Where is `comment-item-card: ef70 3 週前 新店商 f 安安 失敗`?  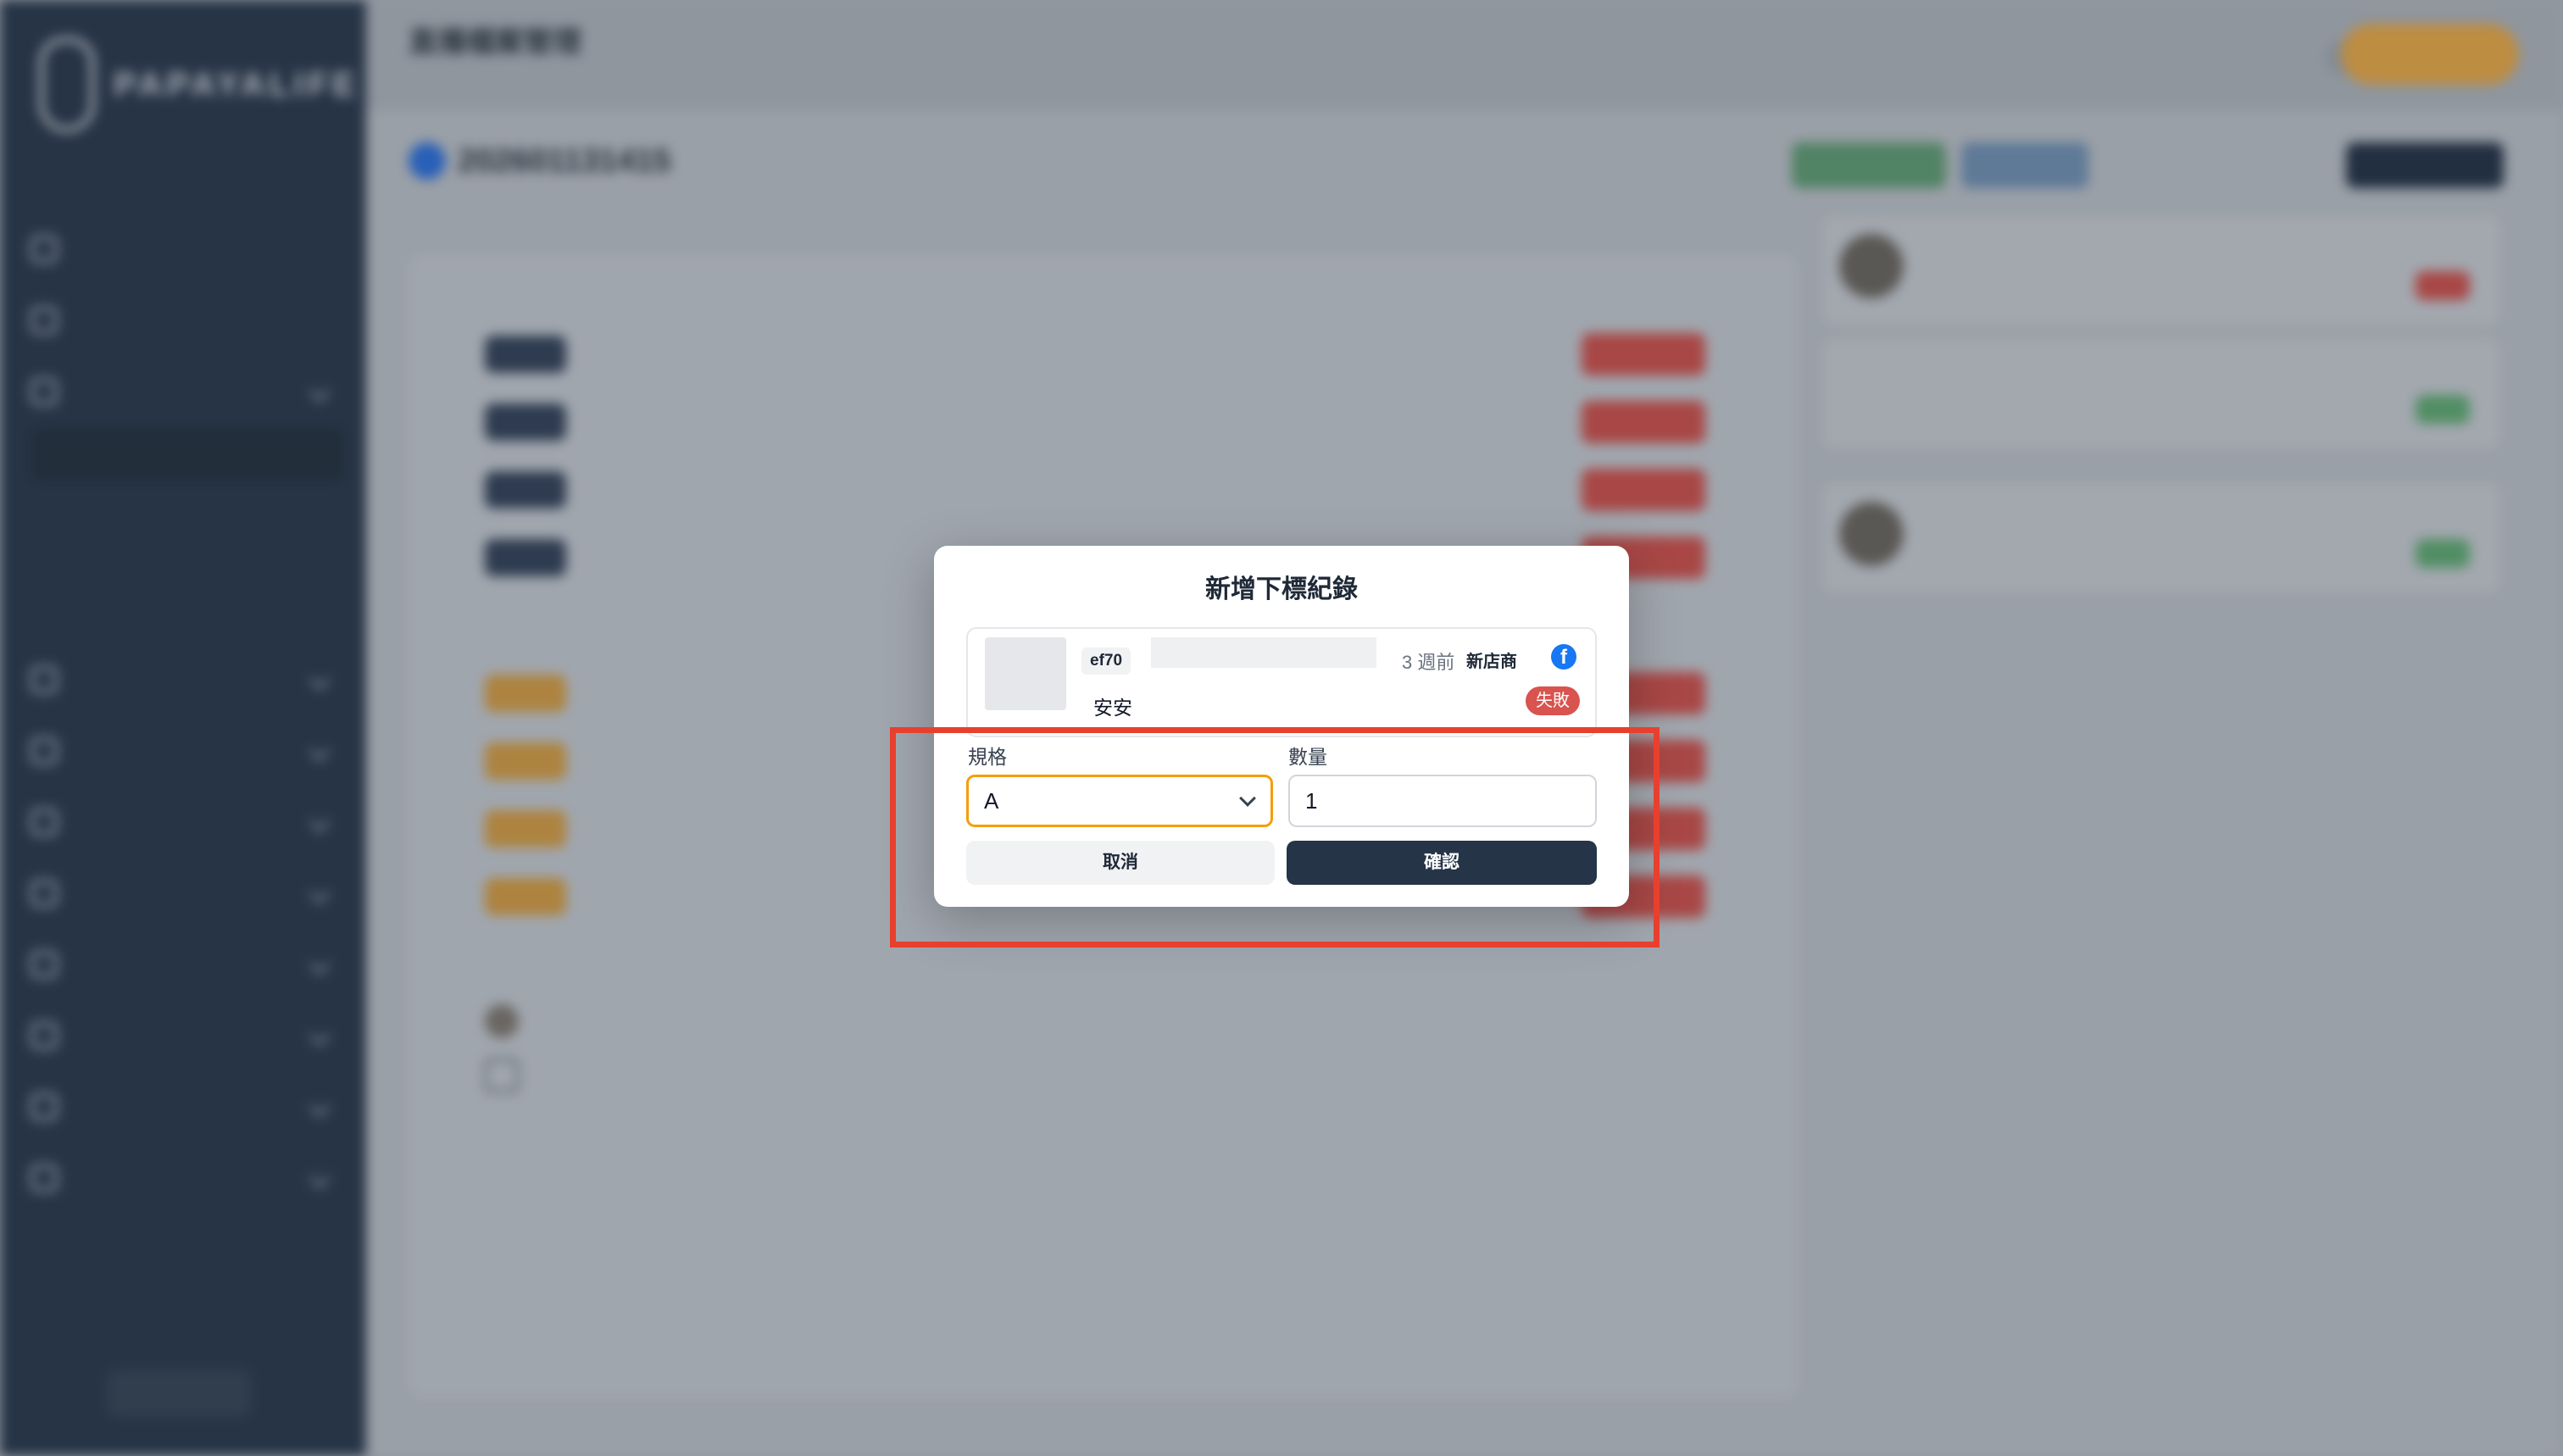 comment-item-card: ef70 3 週前 新店商 f 安安 失敗 is located at coordinates (1281, 682).